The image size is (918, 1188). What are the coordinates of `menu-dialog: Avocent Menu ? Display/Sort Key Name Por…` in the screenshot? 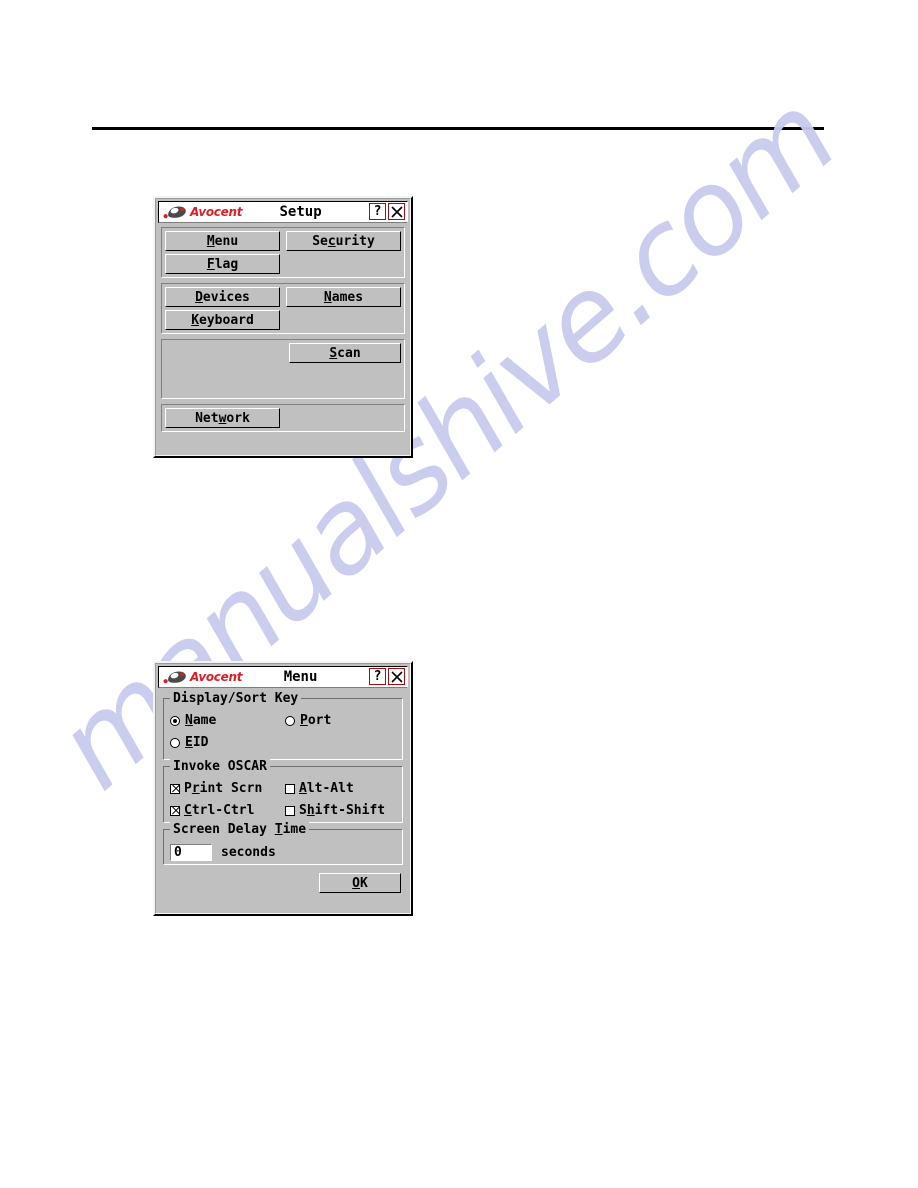 It's located at (283, 788).